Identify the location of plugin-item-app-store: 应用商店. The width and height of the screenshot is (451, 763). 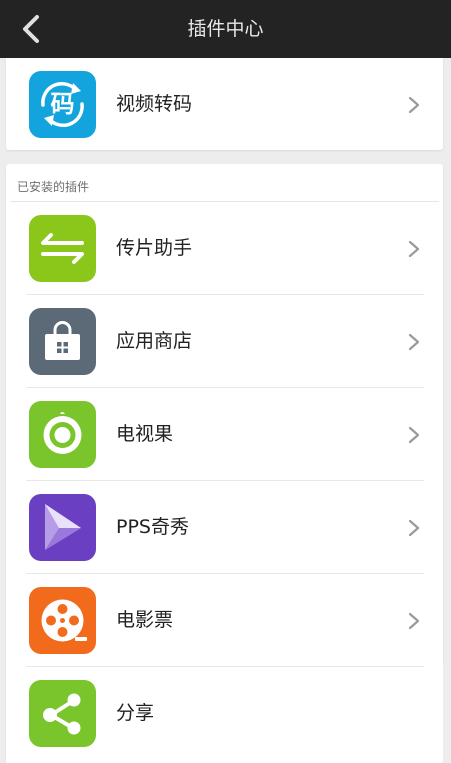
(225, 341).